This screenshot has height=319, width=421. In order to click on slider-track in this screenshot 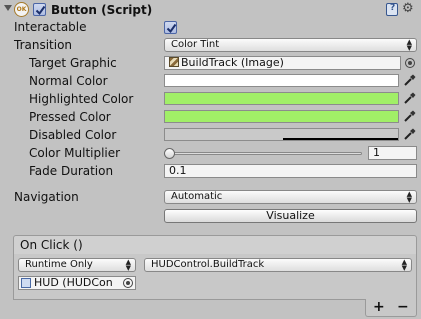, I will do `click(265, 153)`.